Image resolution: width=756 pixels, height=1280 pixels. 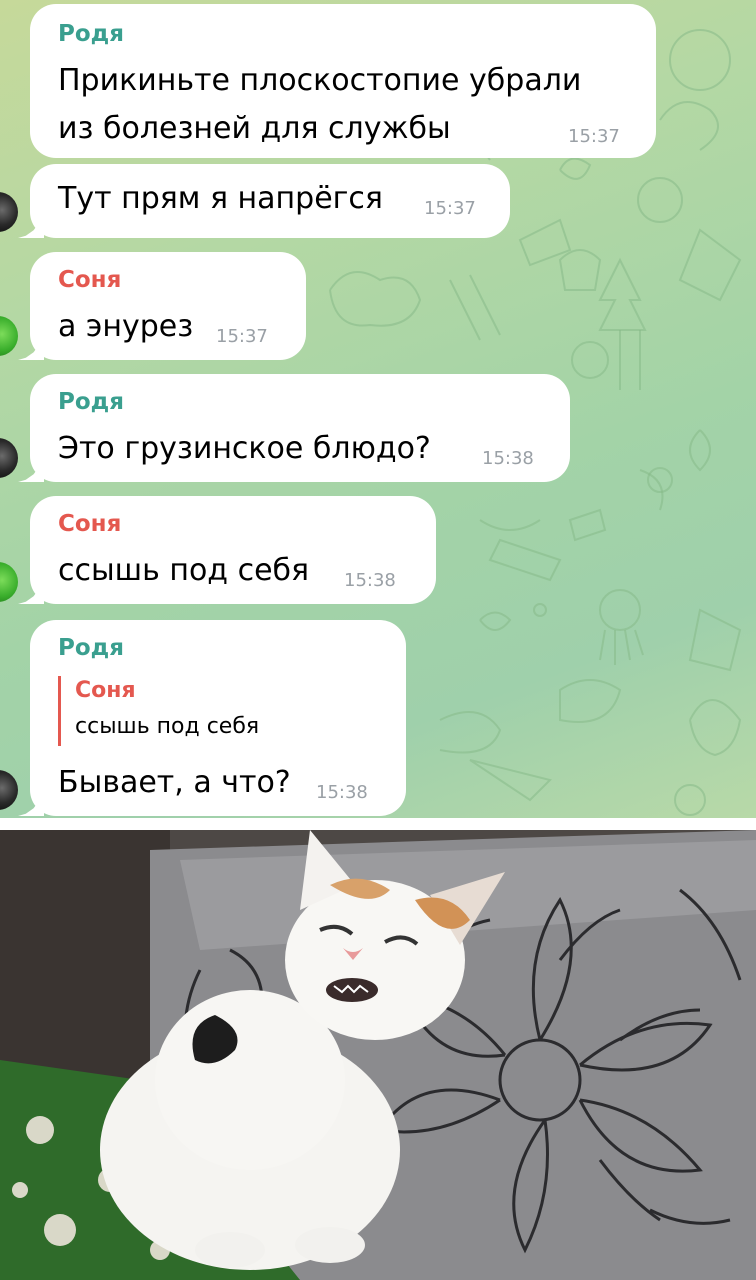 I want to click on message-text: ссышь под себя, so click(x=184, y=570).